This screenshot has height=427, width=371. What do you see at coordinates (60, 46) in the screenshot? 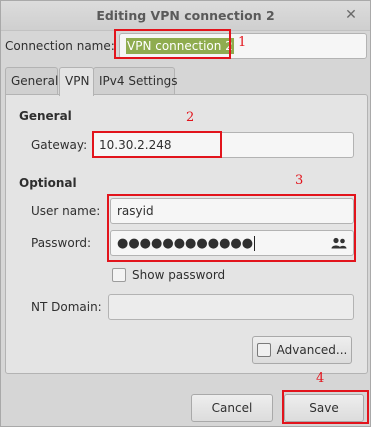
I see `connection-name-label: Connection name:` at bounding box center [60, 46].